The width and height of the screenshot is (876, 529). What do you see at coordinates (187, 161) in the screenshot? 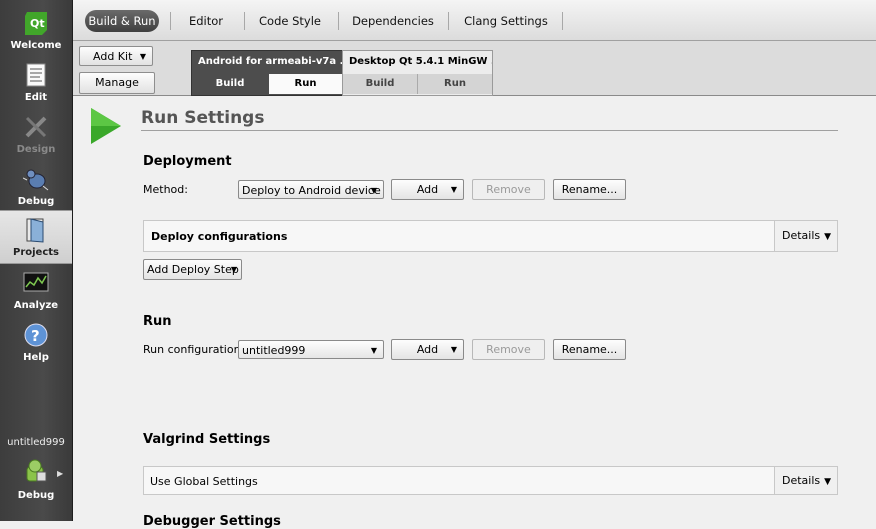
I see `deployment-heading: Deployment` at bounding box center [187, 161].